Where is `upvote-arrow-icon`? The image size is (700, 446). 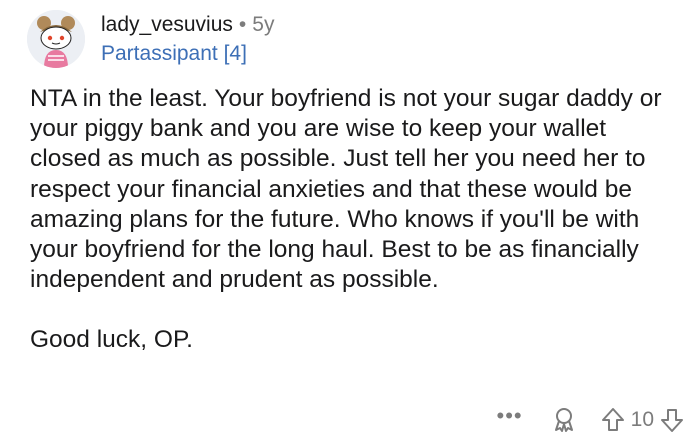 upvote-arrow-icon is located at coordinates (612, 419).